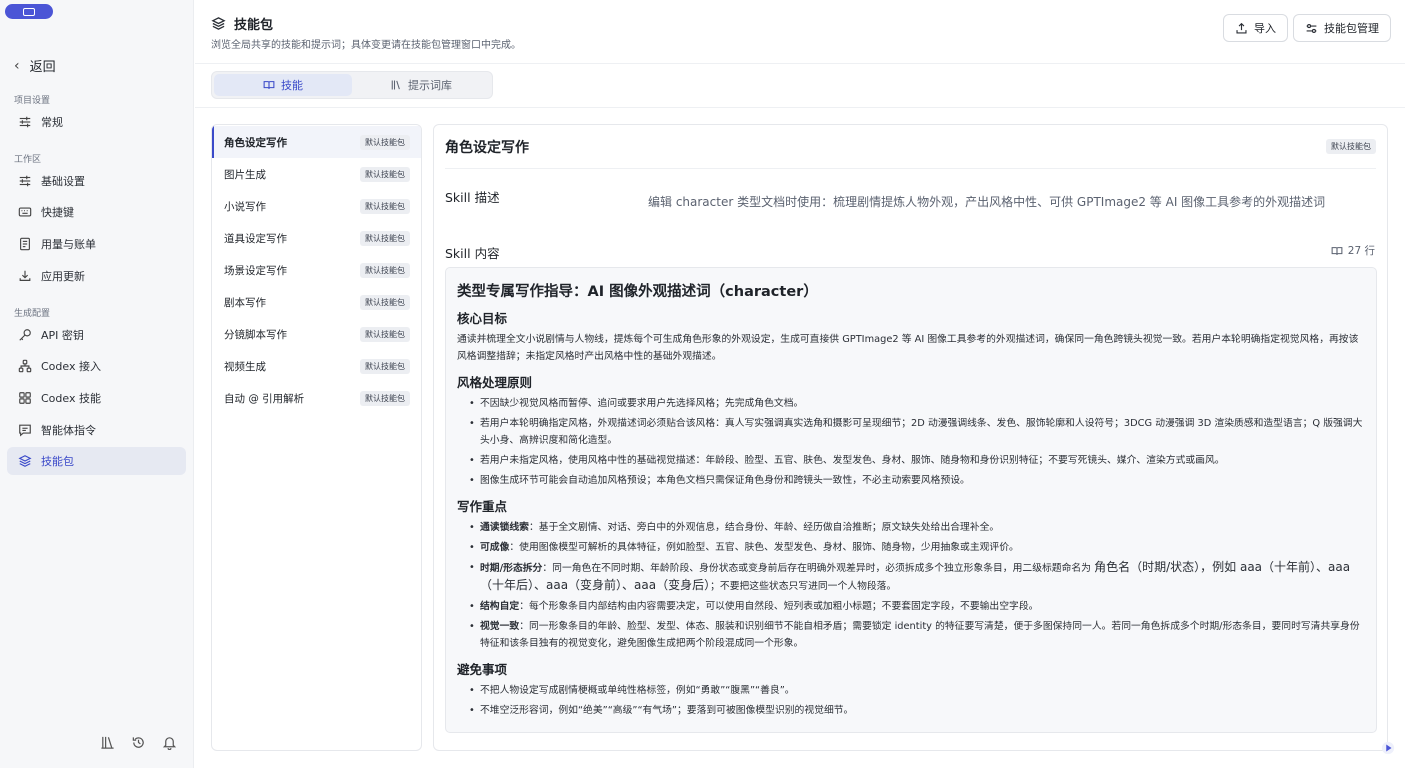 The image size is (1405, 768). I want to click on sidebar-item-basic-settings: 基础设置, so click(96, 181).